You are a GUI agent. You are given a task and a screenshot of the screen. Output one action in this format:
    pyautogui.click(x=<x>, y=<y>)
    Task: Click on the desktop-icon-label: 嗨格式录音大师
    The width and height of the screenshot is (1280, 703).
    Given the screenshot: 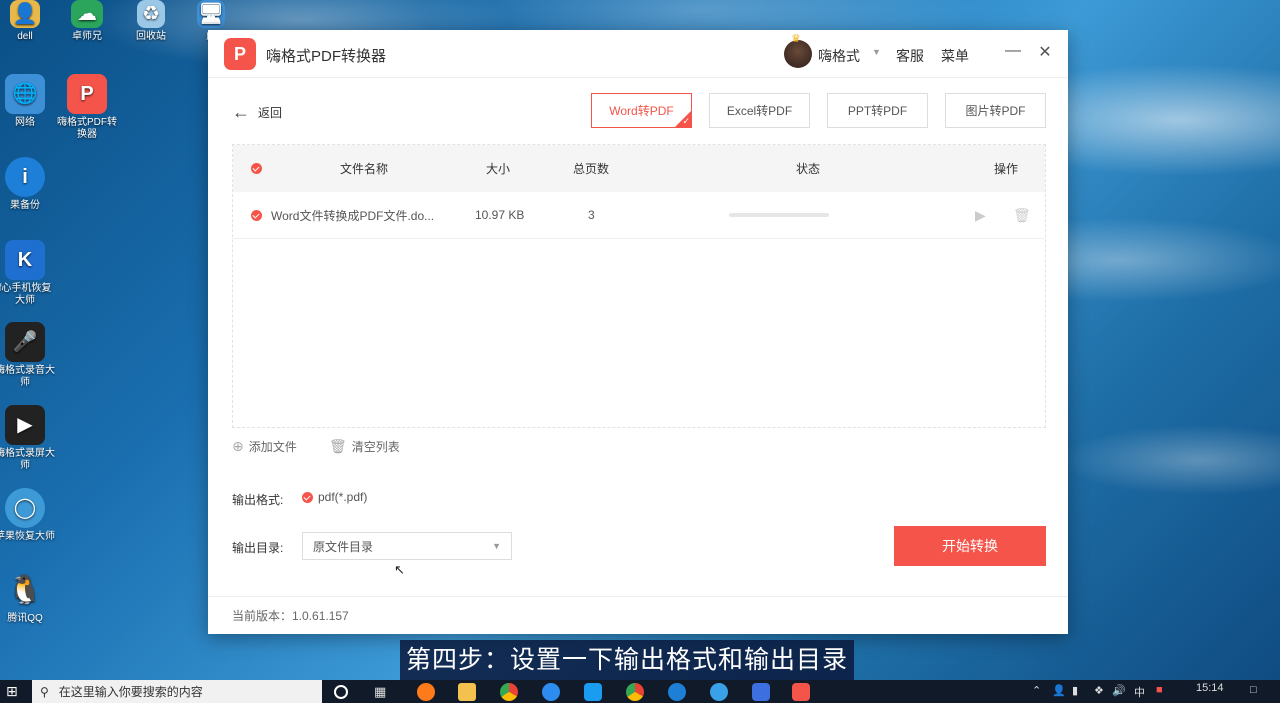 What is the action you would take?
    pyautogui.click(x=27, y=376)
    